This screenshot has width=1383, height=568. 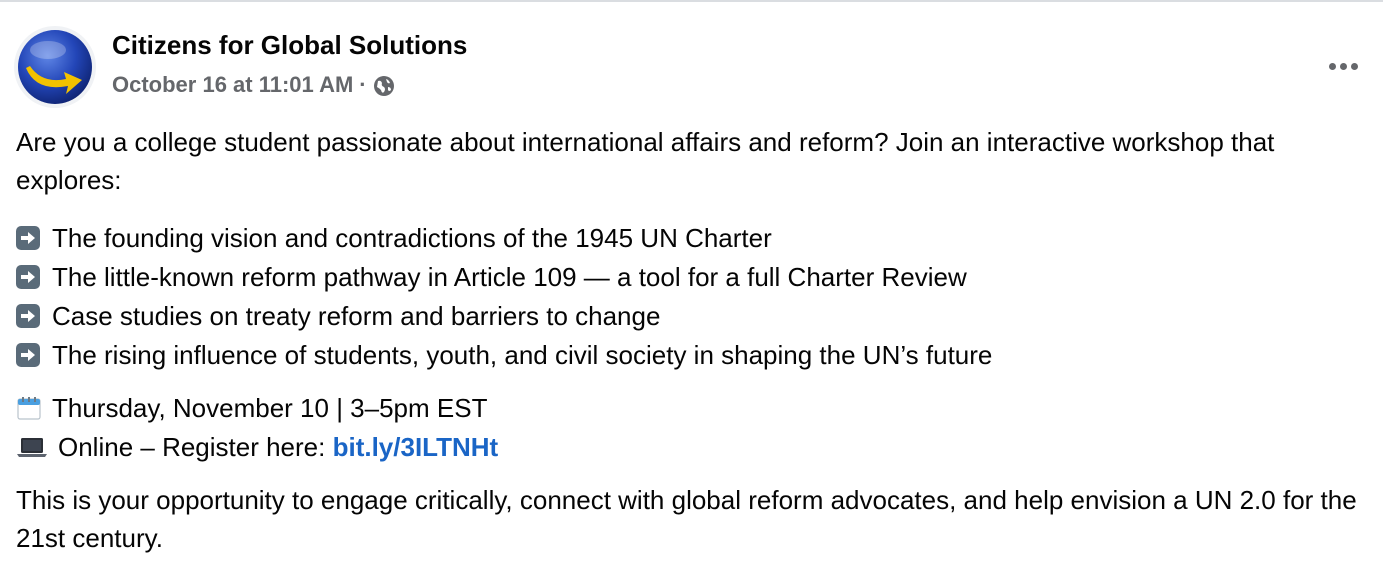 I want to click on laptop-icon, so click(x=32, y=444).